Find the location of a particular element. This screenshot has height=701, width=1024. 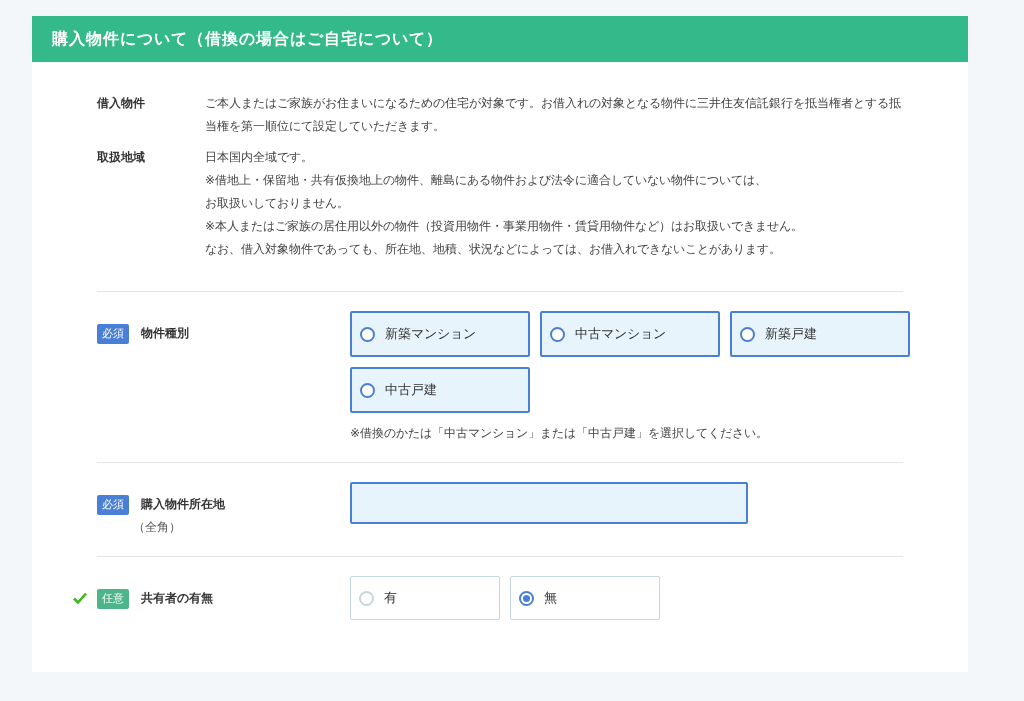

field-label: 共有者の有無 is located at coordinates (177, 598).